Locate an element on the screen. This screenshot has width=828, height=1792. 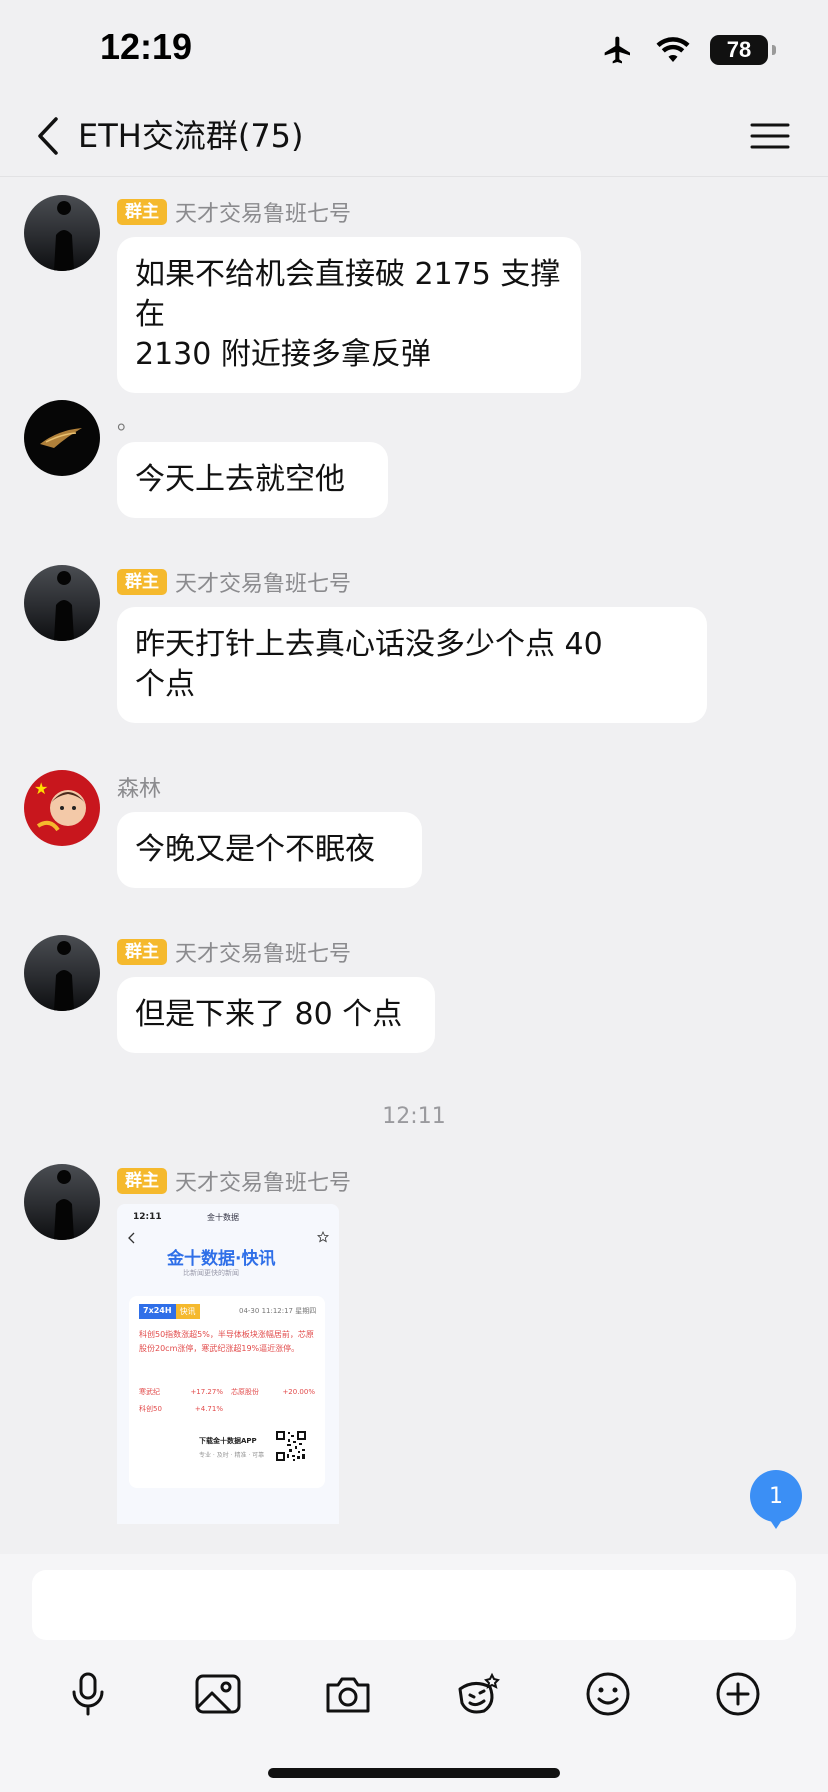
status-time: 12:19 is located at coordinates (146, 46).